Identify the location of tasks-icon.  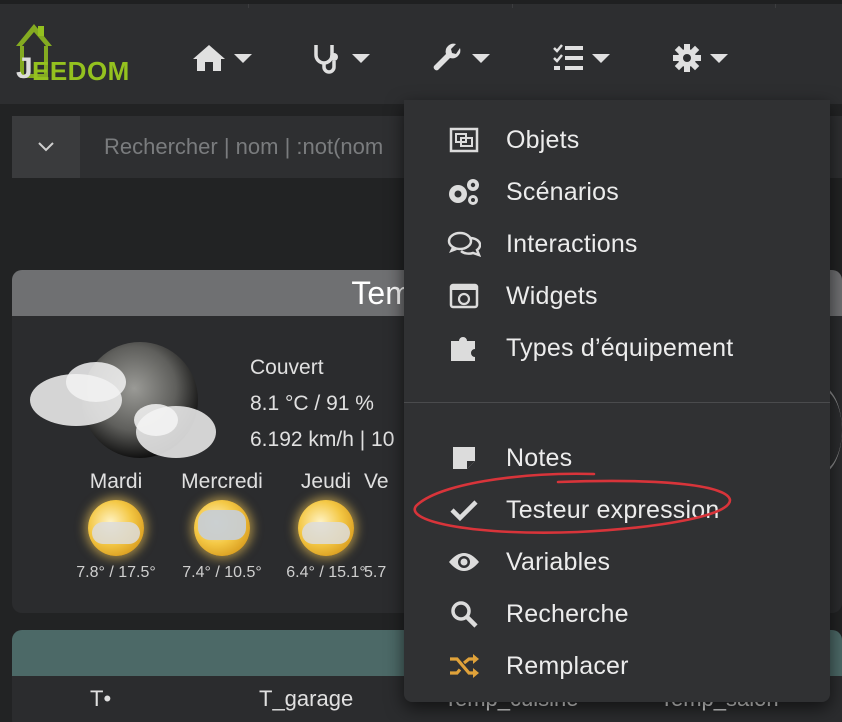
(568, 57).